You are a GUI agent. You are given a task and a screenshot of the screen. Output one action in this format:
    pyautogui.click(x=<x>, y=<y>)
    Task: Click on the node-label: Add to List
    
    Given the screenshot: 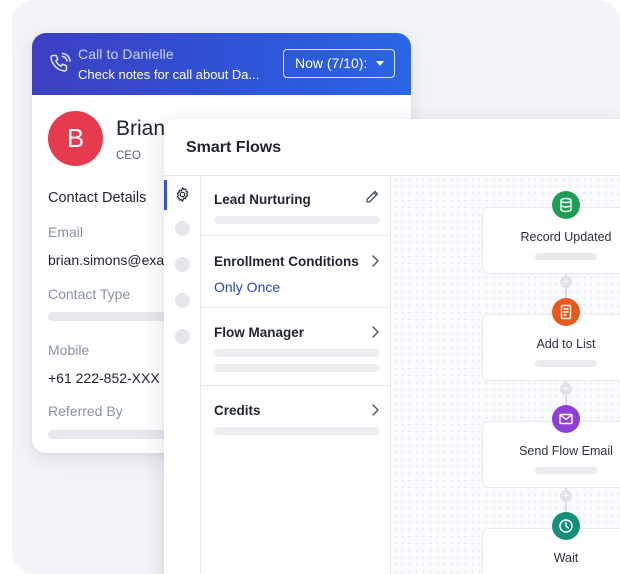 What is the action you would take?
    pyautogui.click(x=566, y=344)
    